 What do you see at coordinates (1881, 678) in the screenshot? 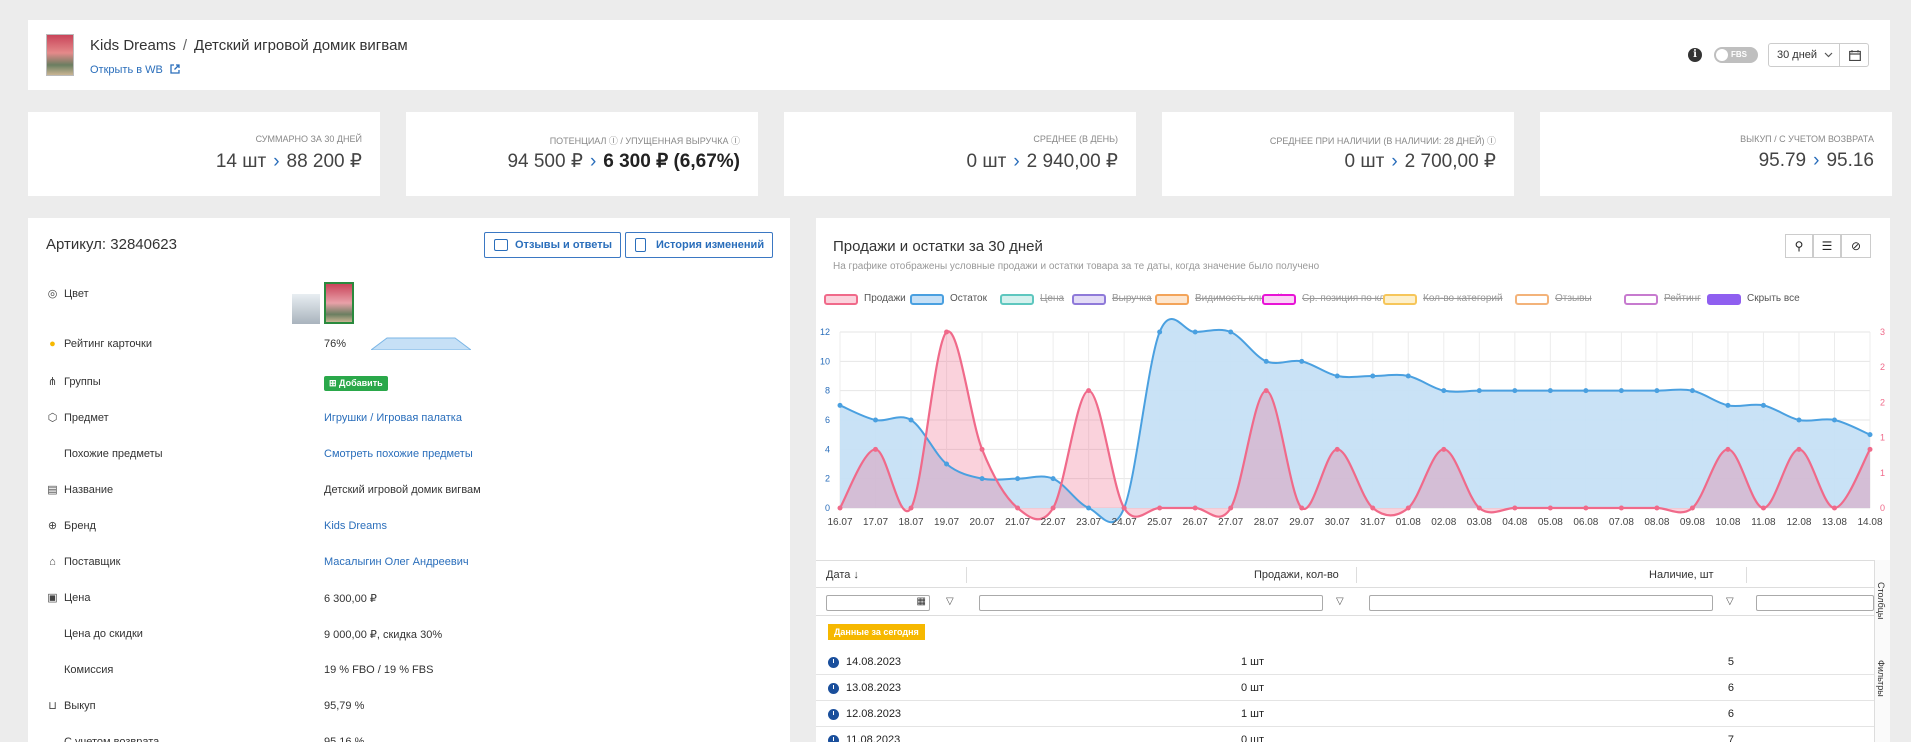
I see `filters-tab: Фильтры` at bounding box center [1881, 678].